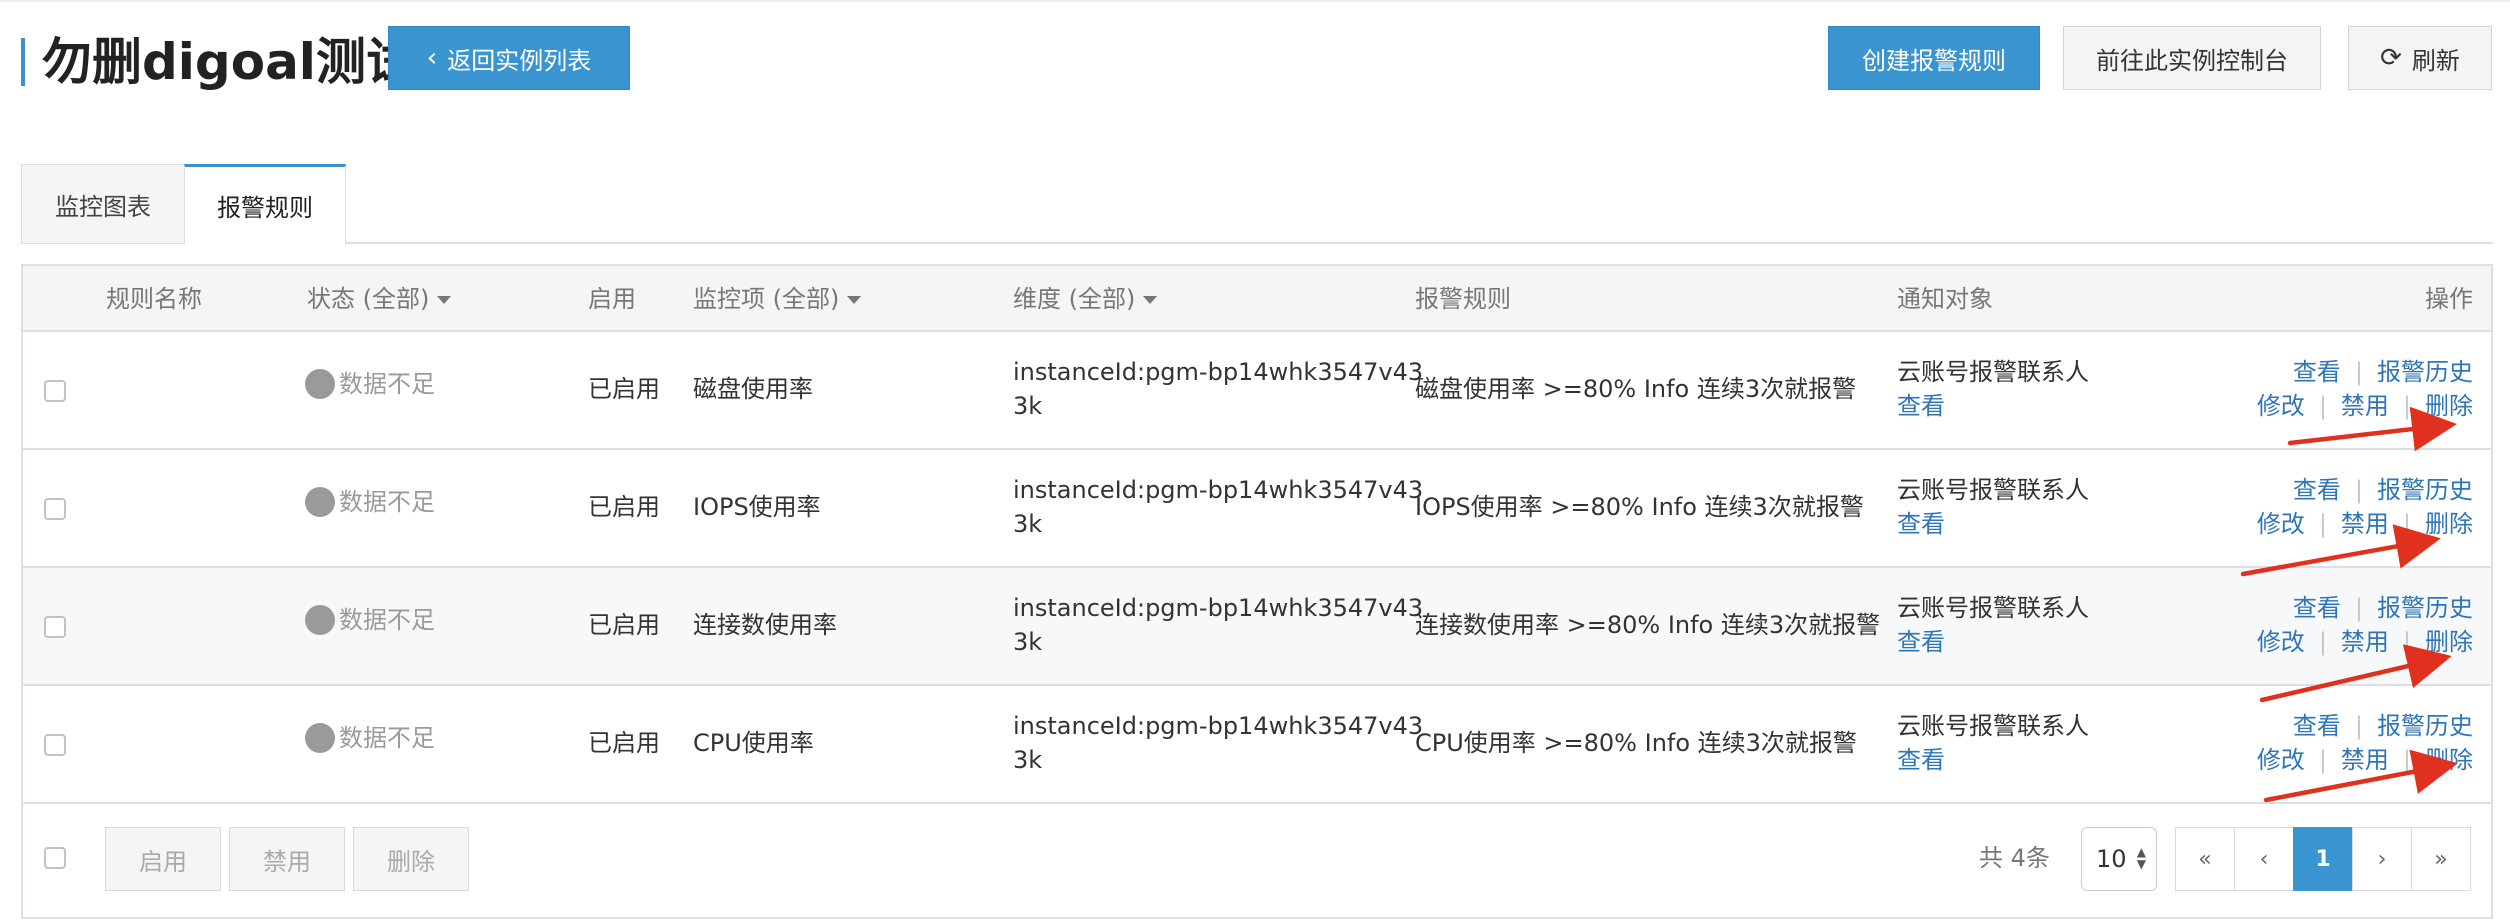 This screenshot has width=2510, height=922. I want to click on select-all-checkbox, so click(55, 858).